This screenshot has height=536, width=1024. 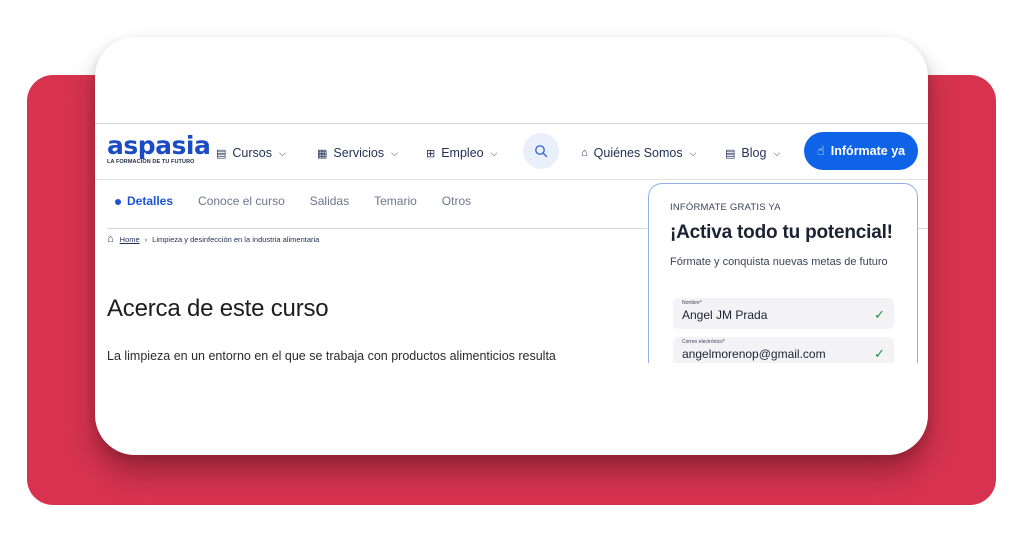 What do you see at coordinates (456, 201) in the screenshot?
I see `tab-otros: Otros` at bounding box center [456, 201].